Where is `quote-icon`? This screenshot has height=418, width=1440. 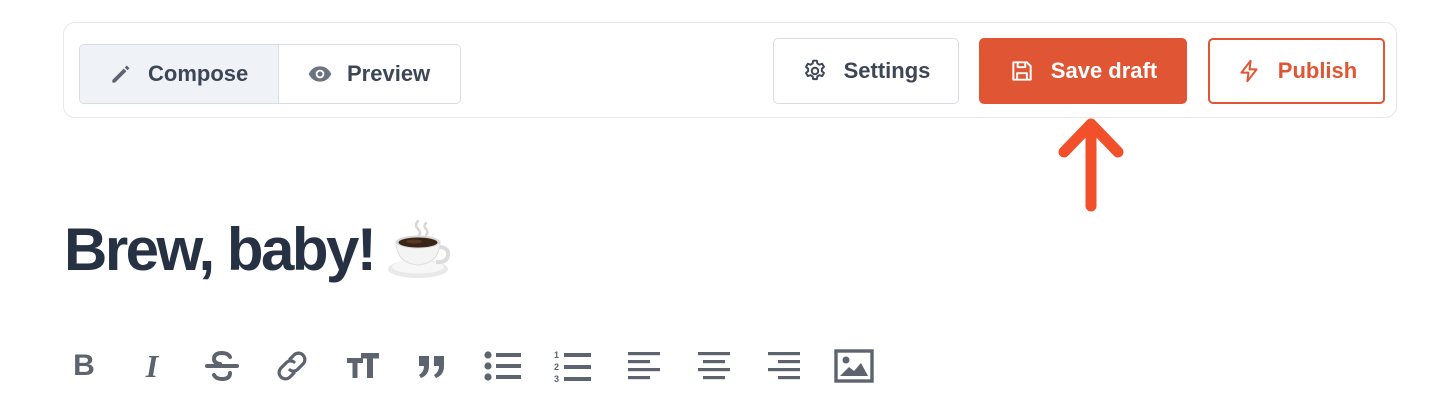 quote-icon is located at coordinates (431, 367).